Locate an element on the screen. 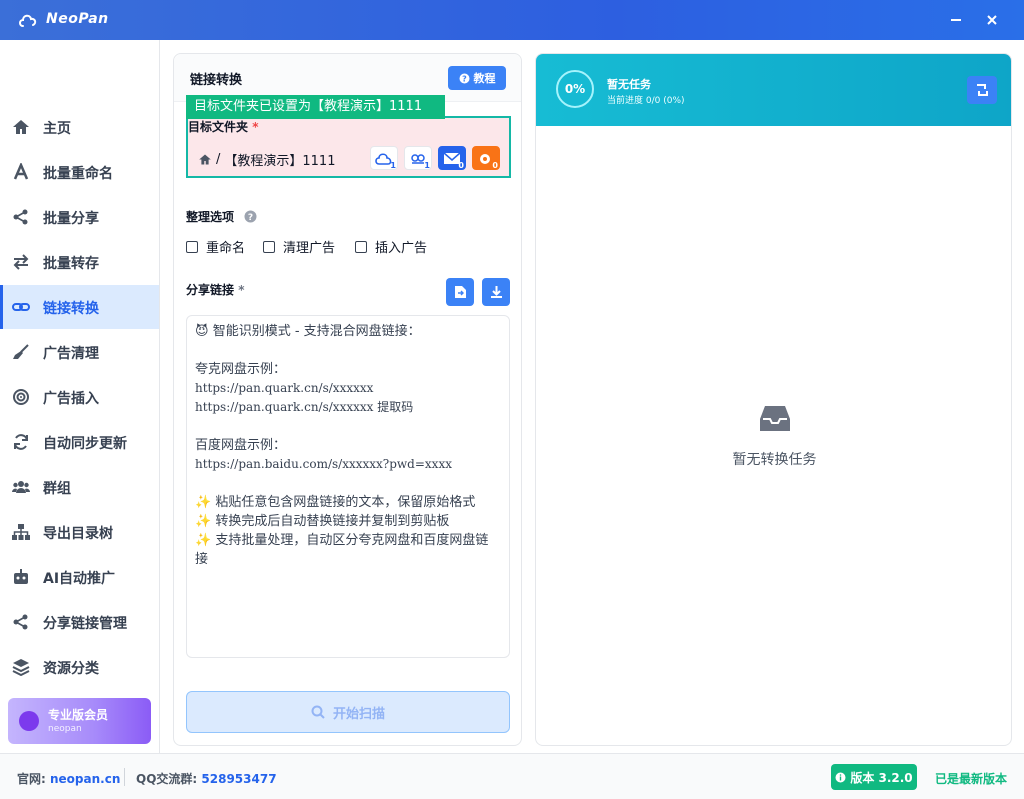 This screenshot has width=1024, height=799. sidebar-item-label: 导出目录树 is located at coordinates (78, 534).